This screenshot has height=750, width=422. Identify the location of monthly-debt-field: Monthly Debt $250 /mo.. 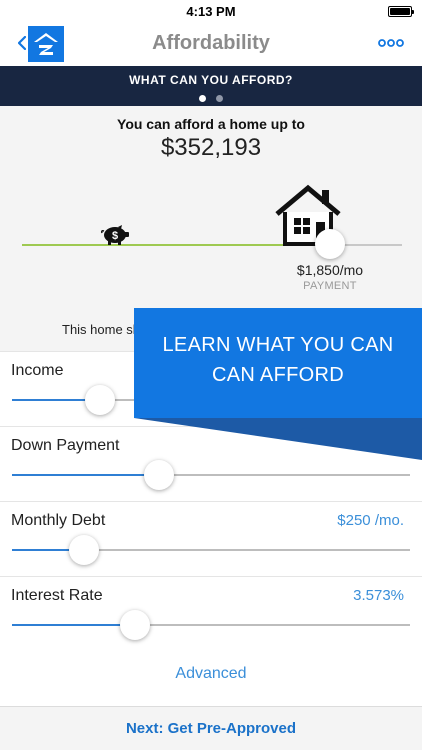
(211, 538).